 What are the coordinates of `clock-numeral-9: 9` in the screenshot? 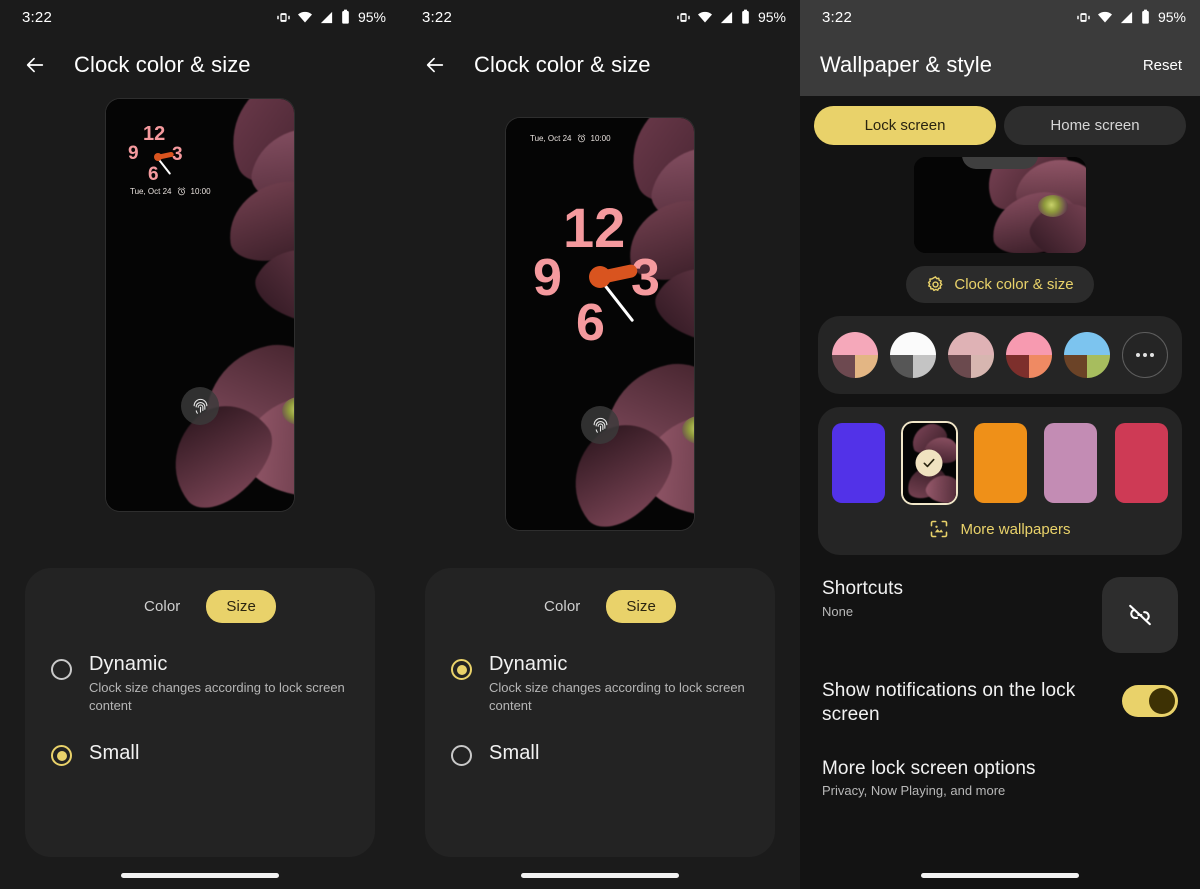 It's located at (547, 278).